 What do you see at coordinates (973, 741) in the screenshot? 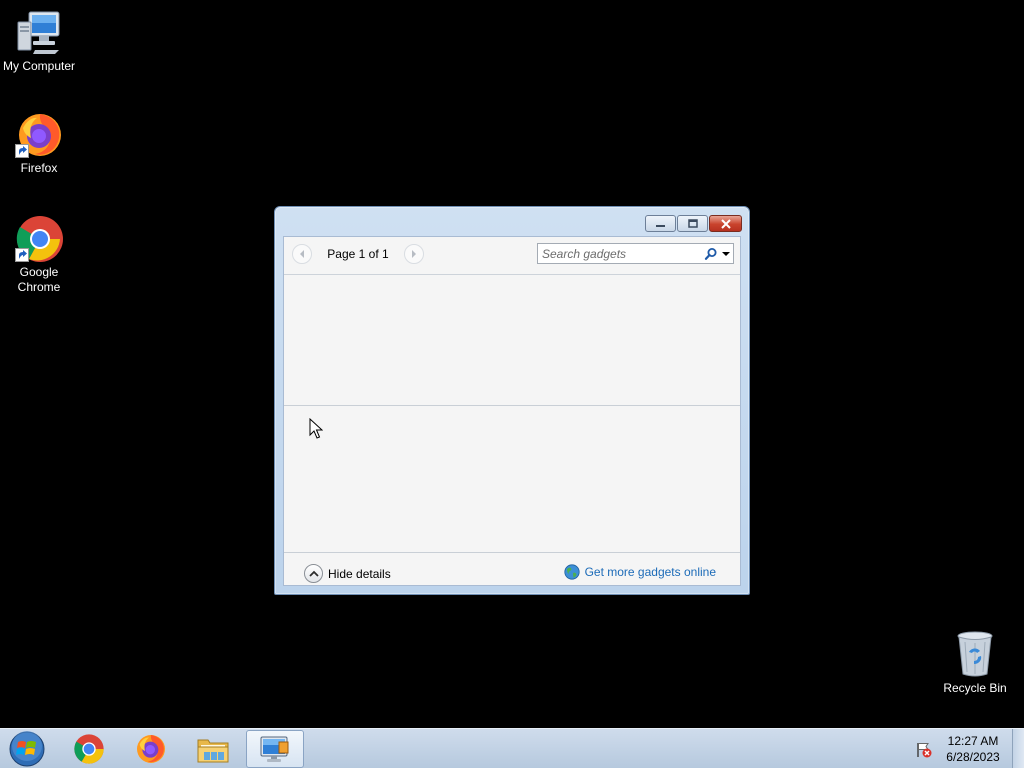
I see `clock-time: 12:27 AM` at bounding box center [973, 741].